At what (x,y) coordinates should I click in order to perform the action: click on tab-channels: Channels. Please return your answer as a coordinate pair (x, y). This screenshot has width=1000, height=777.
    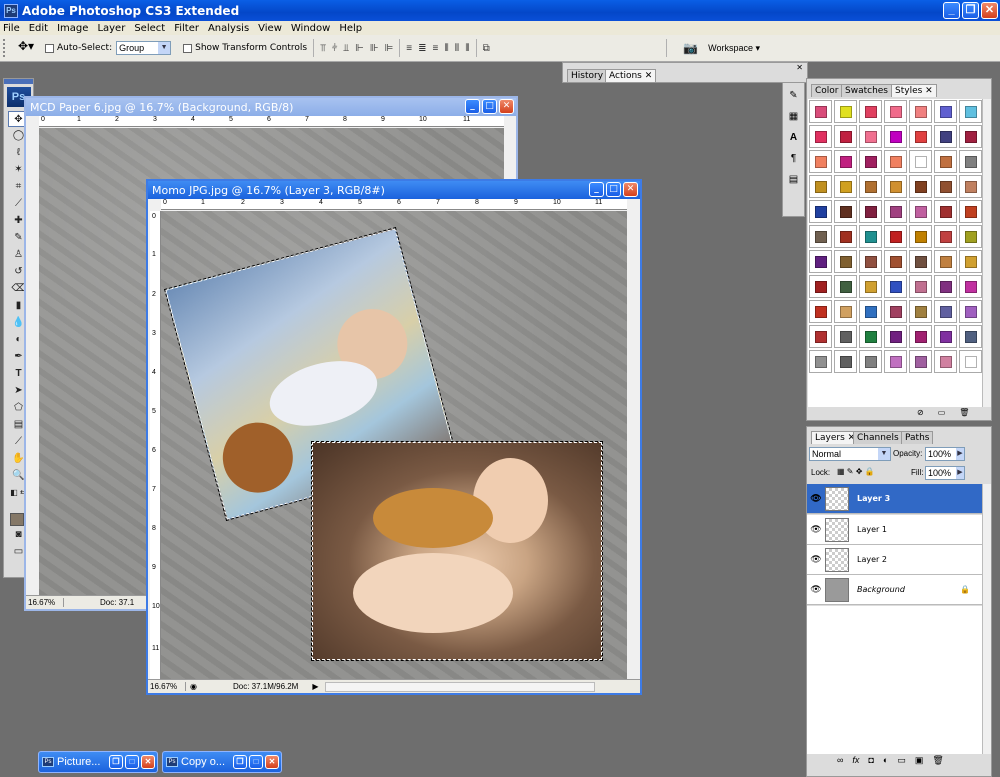
    Looking at the image, I should click on (878, 437).